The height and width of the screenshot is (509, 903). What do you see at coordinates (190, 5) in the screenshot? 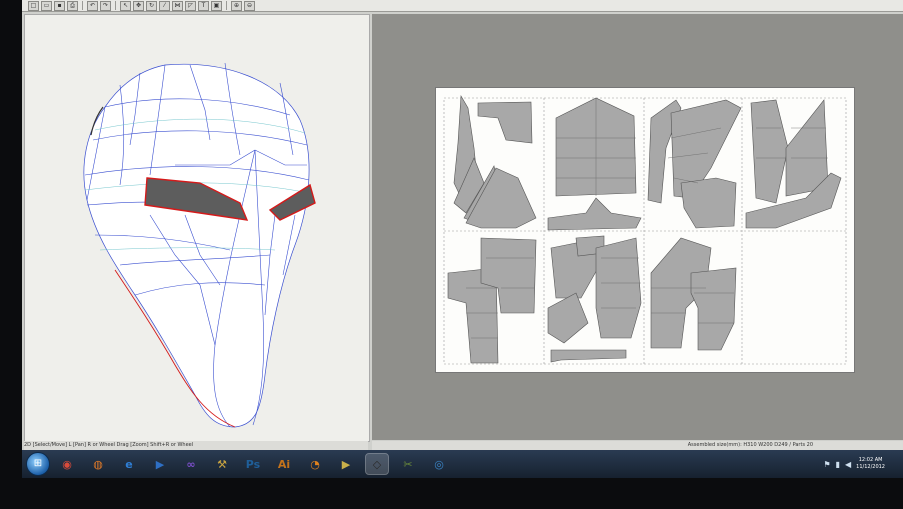
I see `flap-icon: ◸` at bounding box center [190, 5].